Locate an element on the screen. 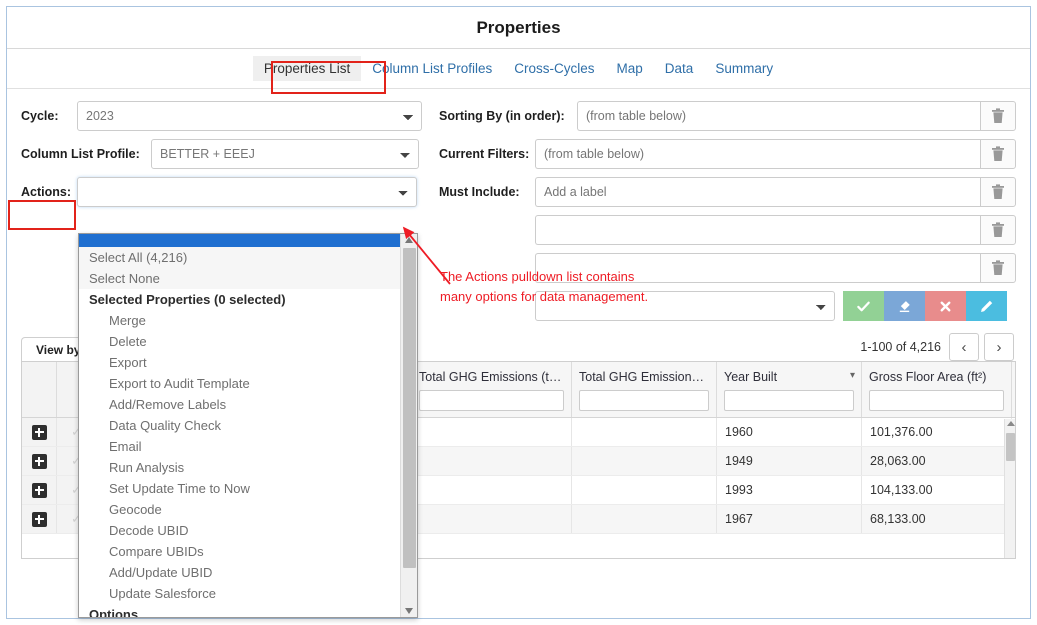  dropdown-item-update-salesforce: Update Salesforce is located at coordinates (239, 593).